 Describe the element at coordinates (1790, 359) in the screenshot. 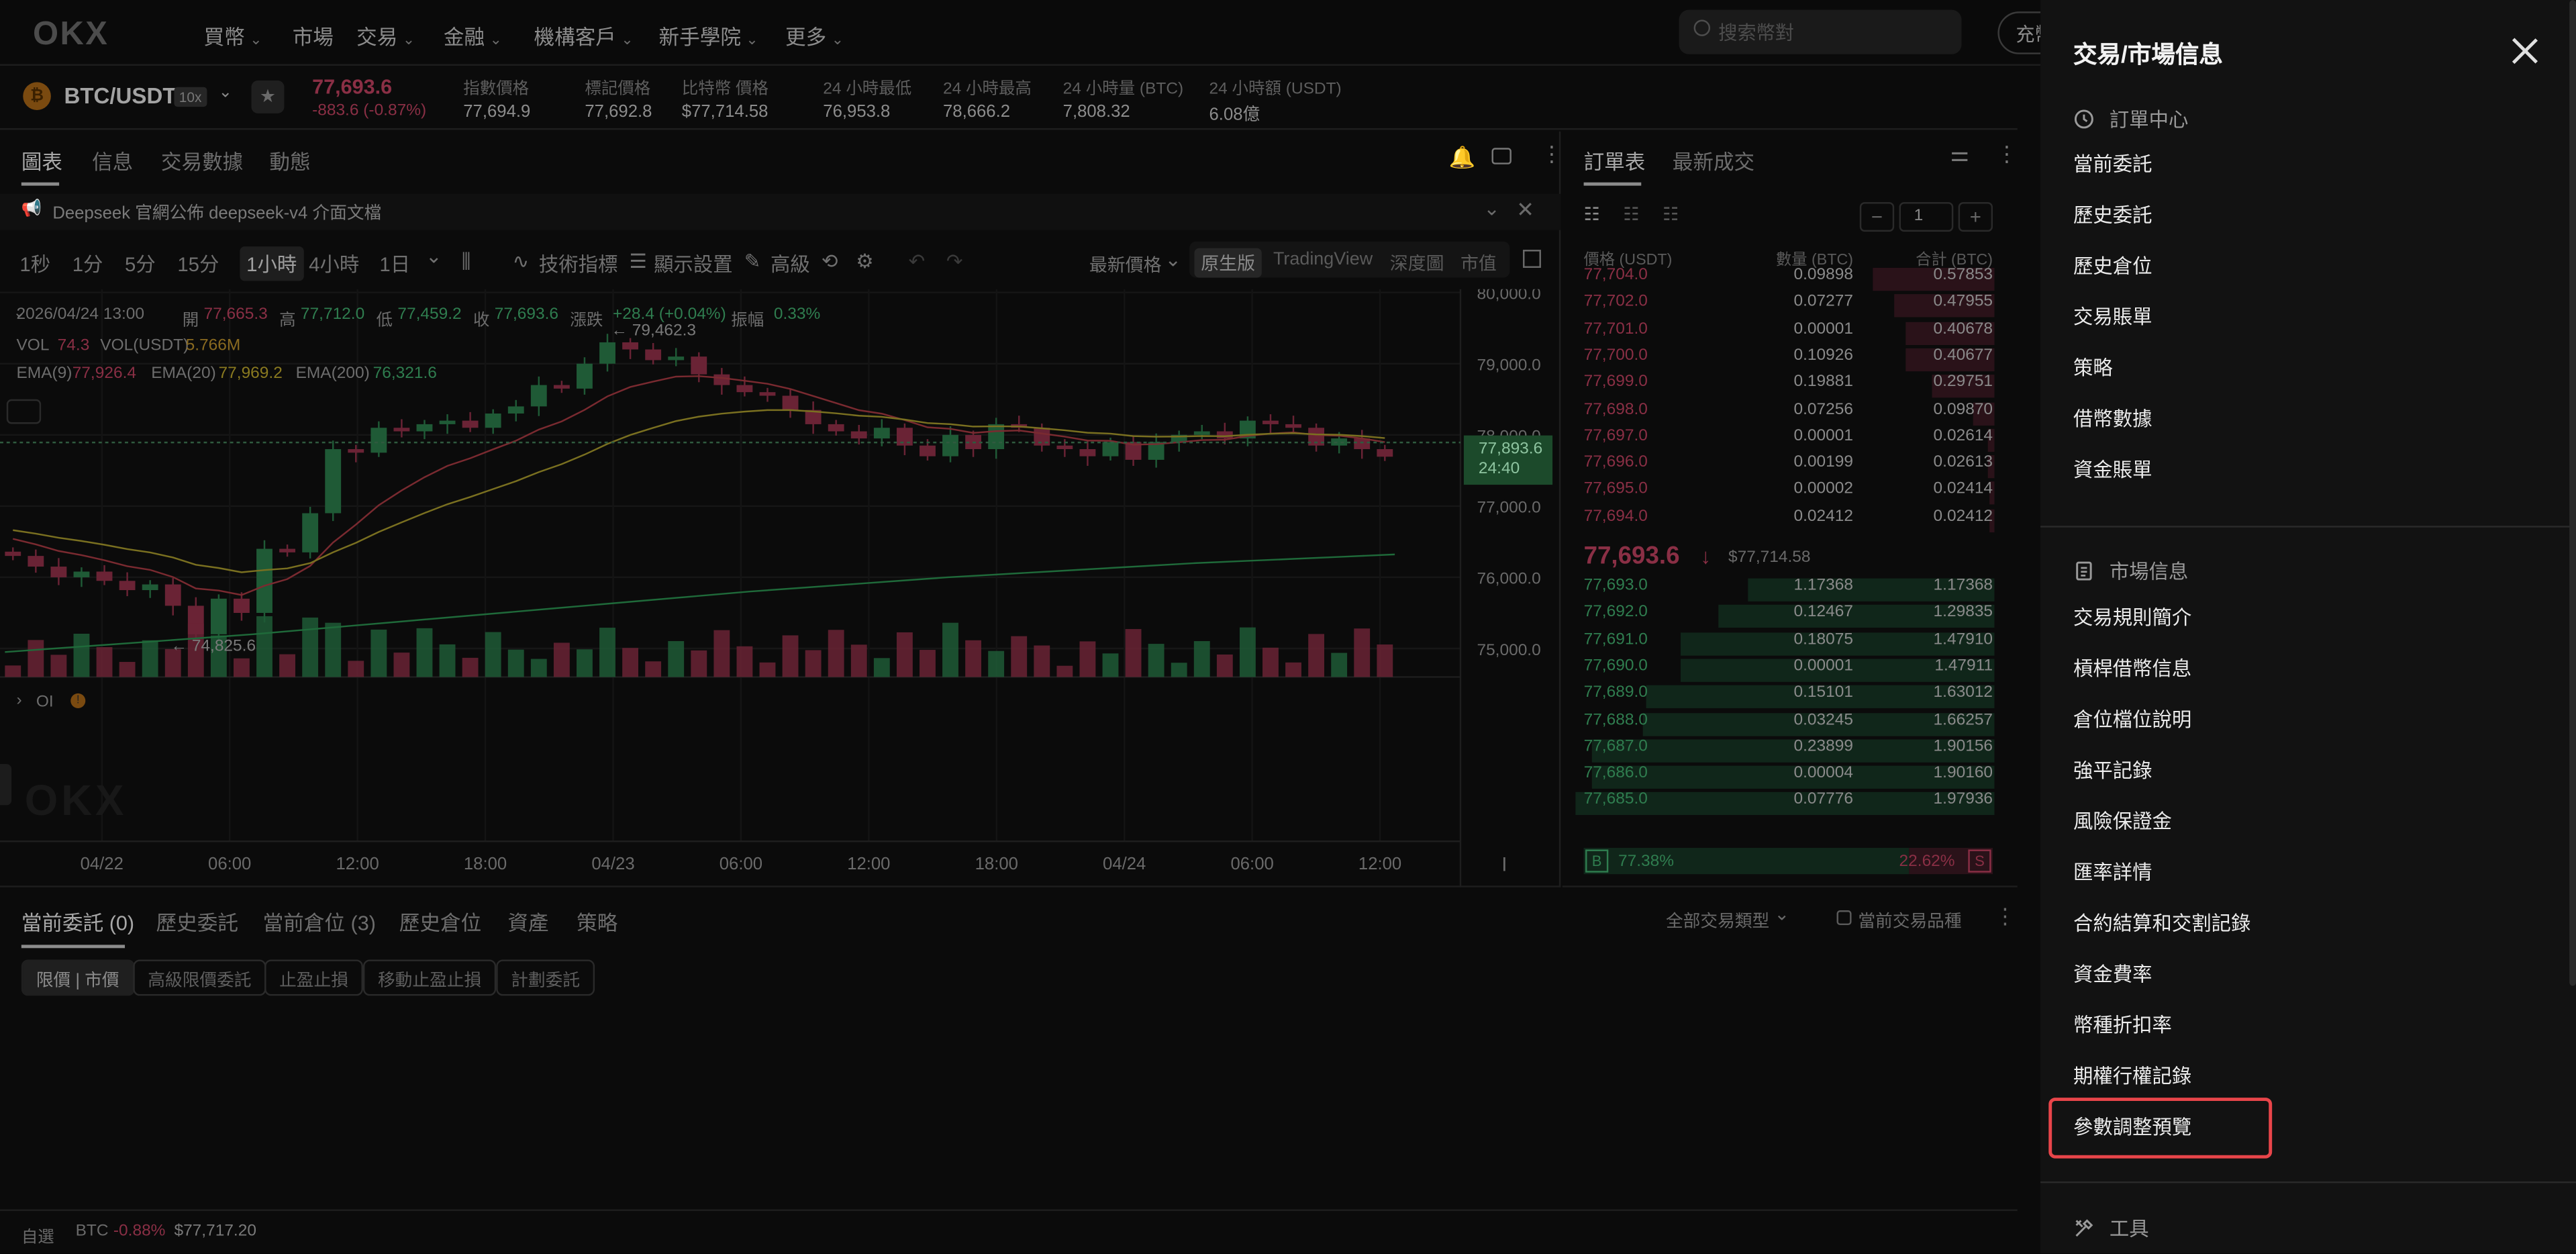

I see `book-row: 77,700.0 0.10926 0.40677` at that location.